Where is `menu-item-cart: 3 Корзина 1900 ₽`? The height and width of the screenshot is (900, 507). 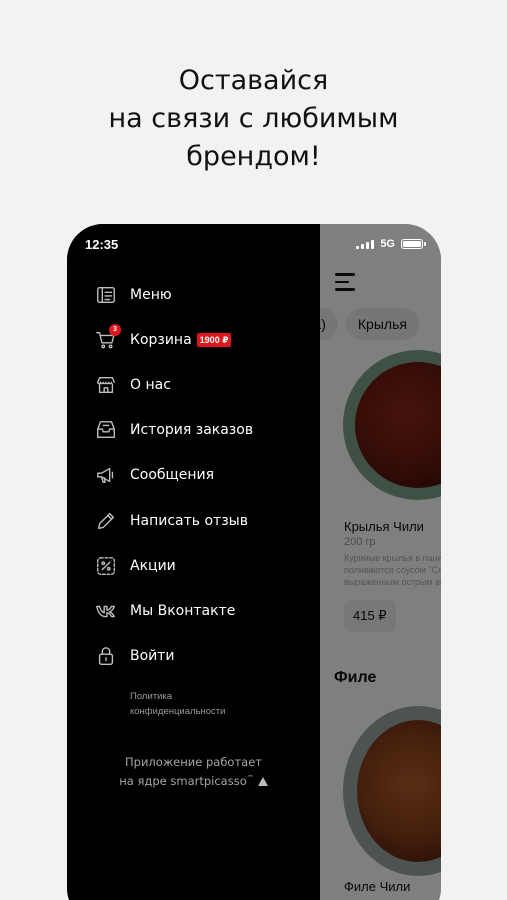
menu-item-cart: 3 Корзина 1900 ₽ is located at coordinates (173, 339).